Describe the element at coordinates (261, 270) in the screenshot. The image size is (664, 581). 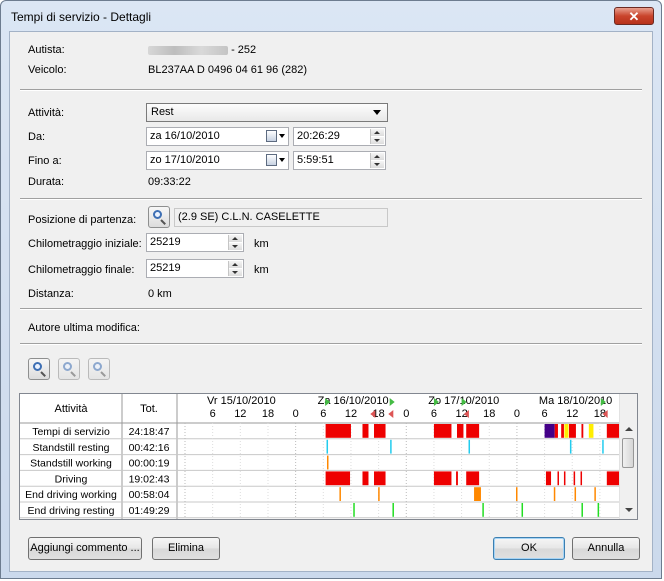
I see `final-km-unit: km` at that location.